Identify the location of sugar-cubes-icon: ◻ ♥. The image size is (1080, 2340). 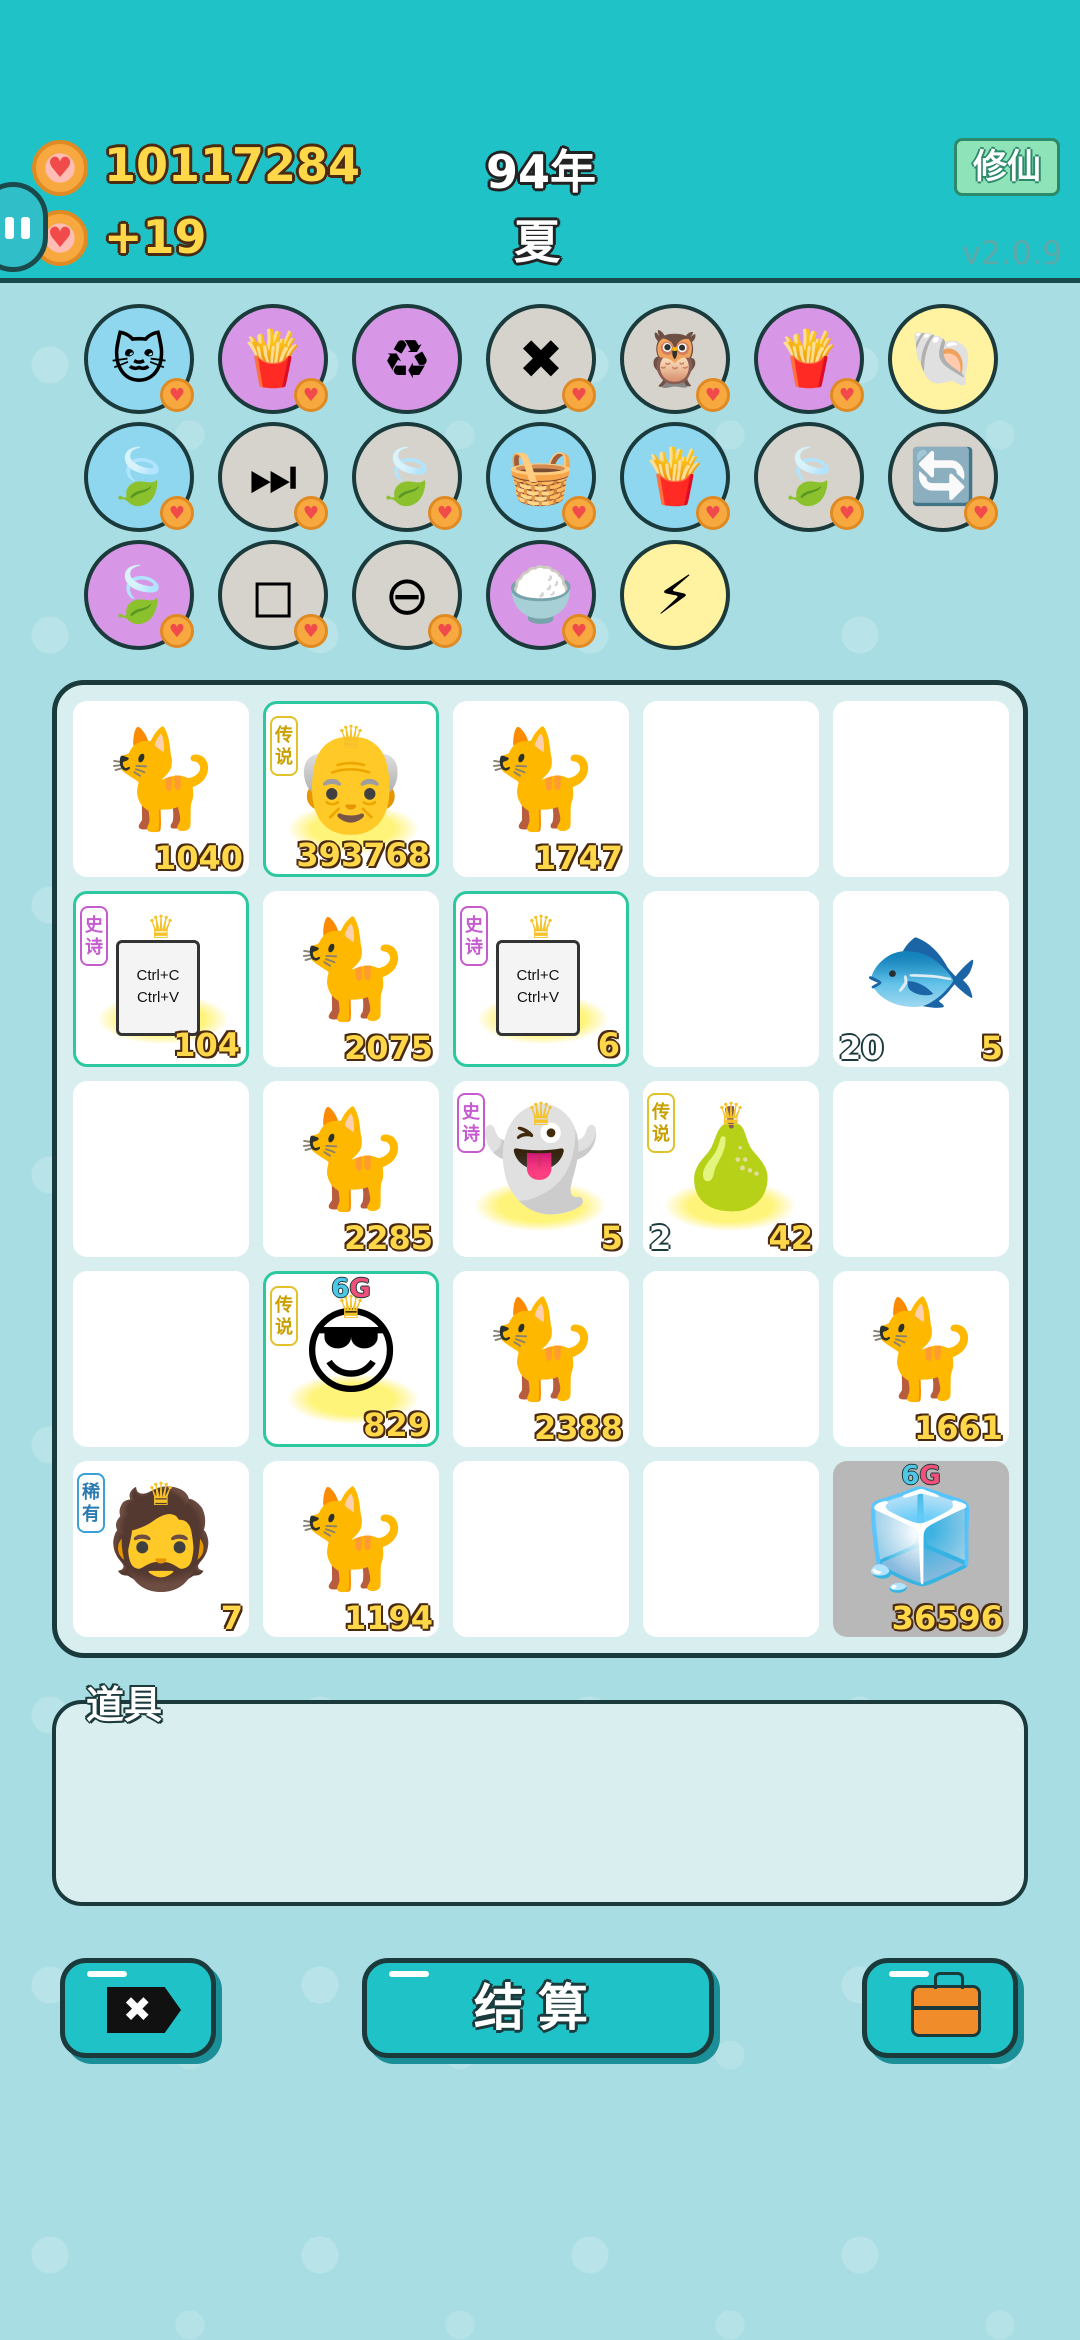
(273, 595).